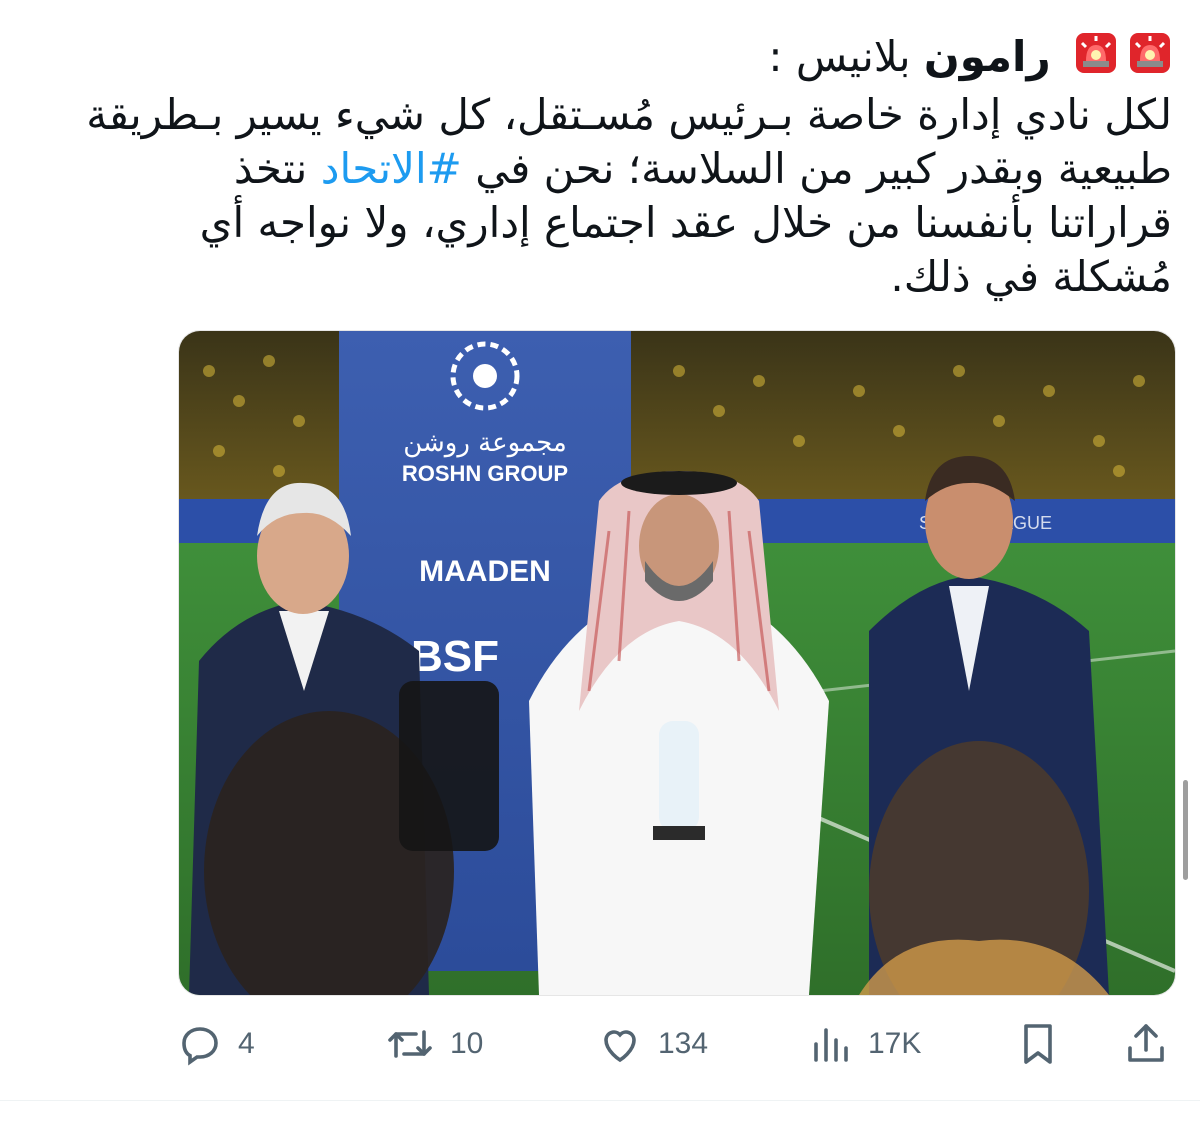 This screenshot has height=1125, width=1200. What do you see at coordinates (600, 1100) in the screenshot?
I see `divider` at bounding box center [600, 1100].